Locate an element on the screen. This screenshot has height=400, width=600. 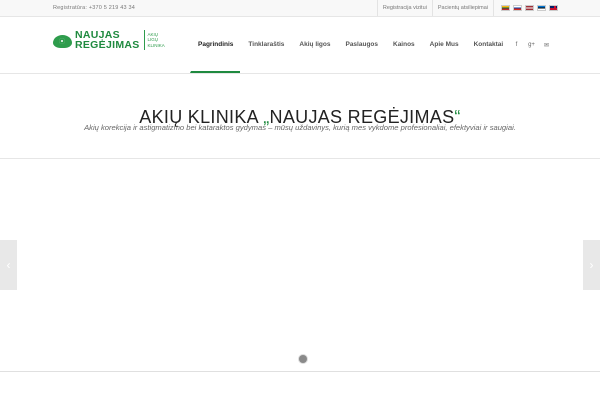
nav-item-kontaktai: Kontaktai is located at coordinates (488, 45).